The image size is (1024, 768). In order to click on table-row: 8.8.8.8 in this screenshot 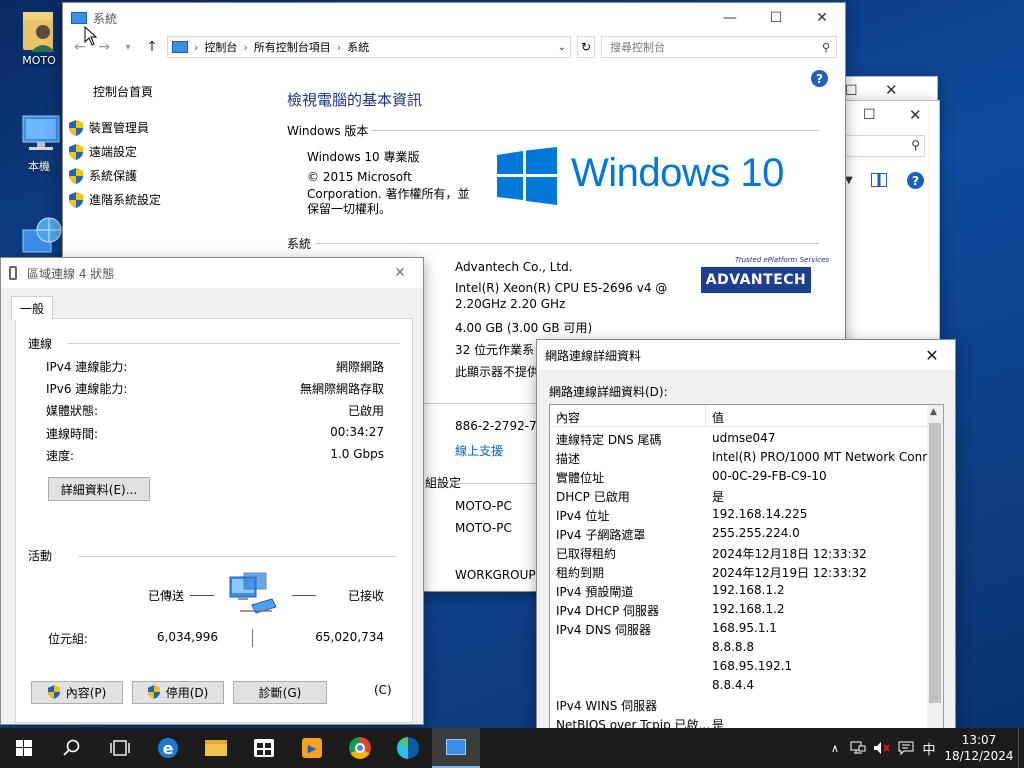, I will do `click(739, 649)`.